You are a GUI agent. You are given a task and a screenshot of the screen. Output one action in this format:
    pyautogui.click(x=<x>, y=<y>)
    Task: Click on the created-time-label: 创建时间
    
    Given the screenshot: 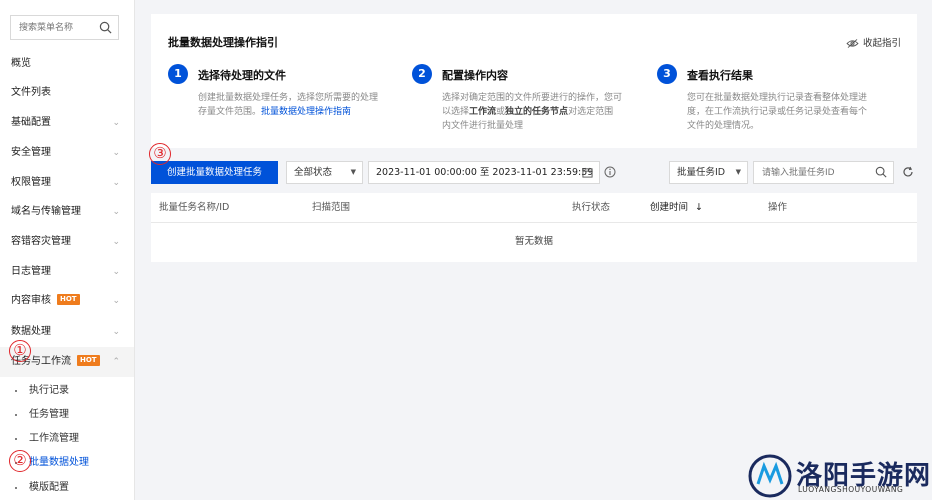 What is the action you would take?
    pyautogui.click(x=669, y=207)
    